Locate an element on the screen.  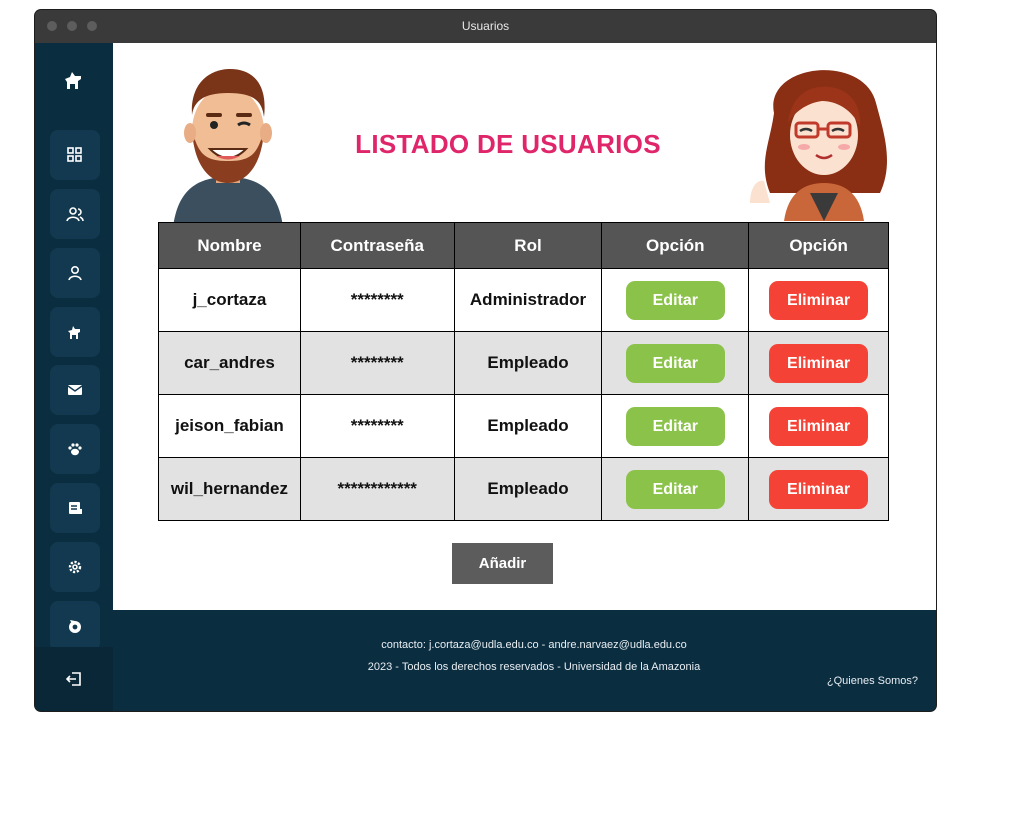
paw-icon is located at coordinates (75, 449).